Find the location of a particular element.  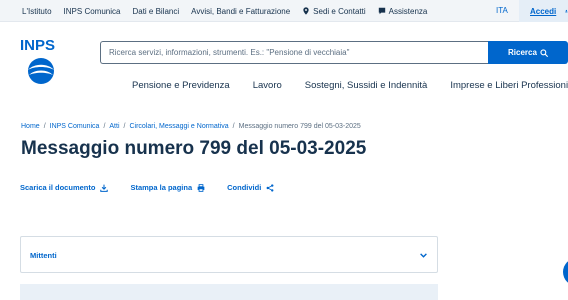

language-selector: ITA is located at coordinates (502, 11).